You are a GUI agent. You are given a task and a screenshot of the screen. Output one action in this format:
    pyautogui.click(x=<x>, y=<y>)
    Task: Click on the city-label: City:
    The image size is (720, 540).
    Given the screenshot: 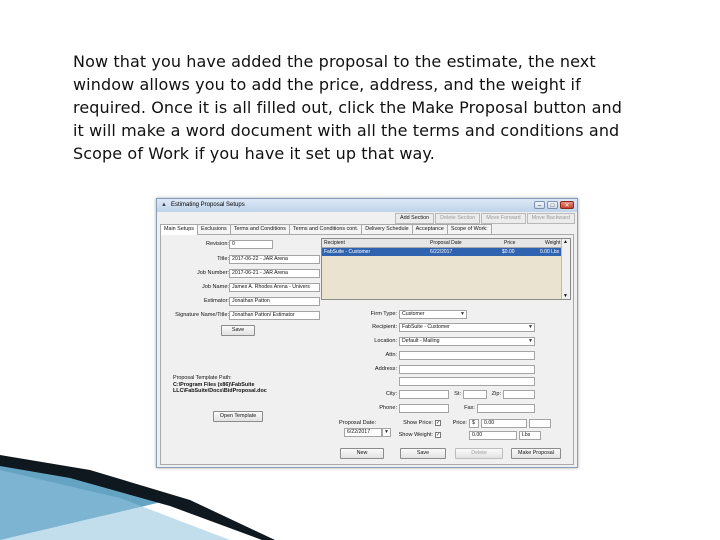 What is the action you would take?
    pyautogui.click(x=391, y=394)
    